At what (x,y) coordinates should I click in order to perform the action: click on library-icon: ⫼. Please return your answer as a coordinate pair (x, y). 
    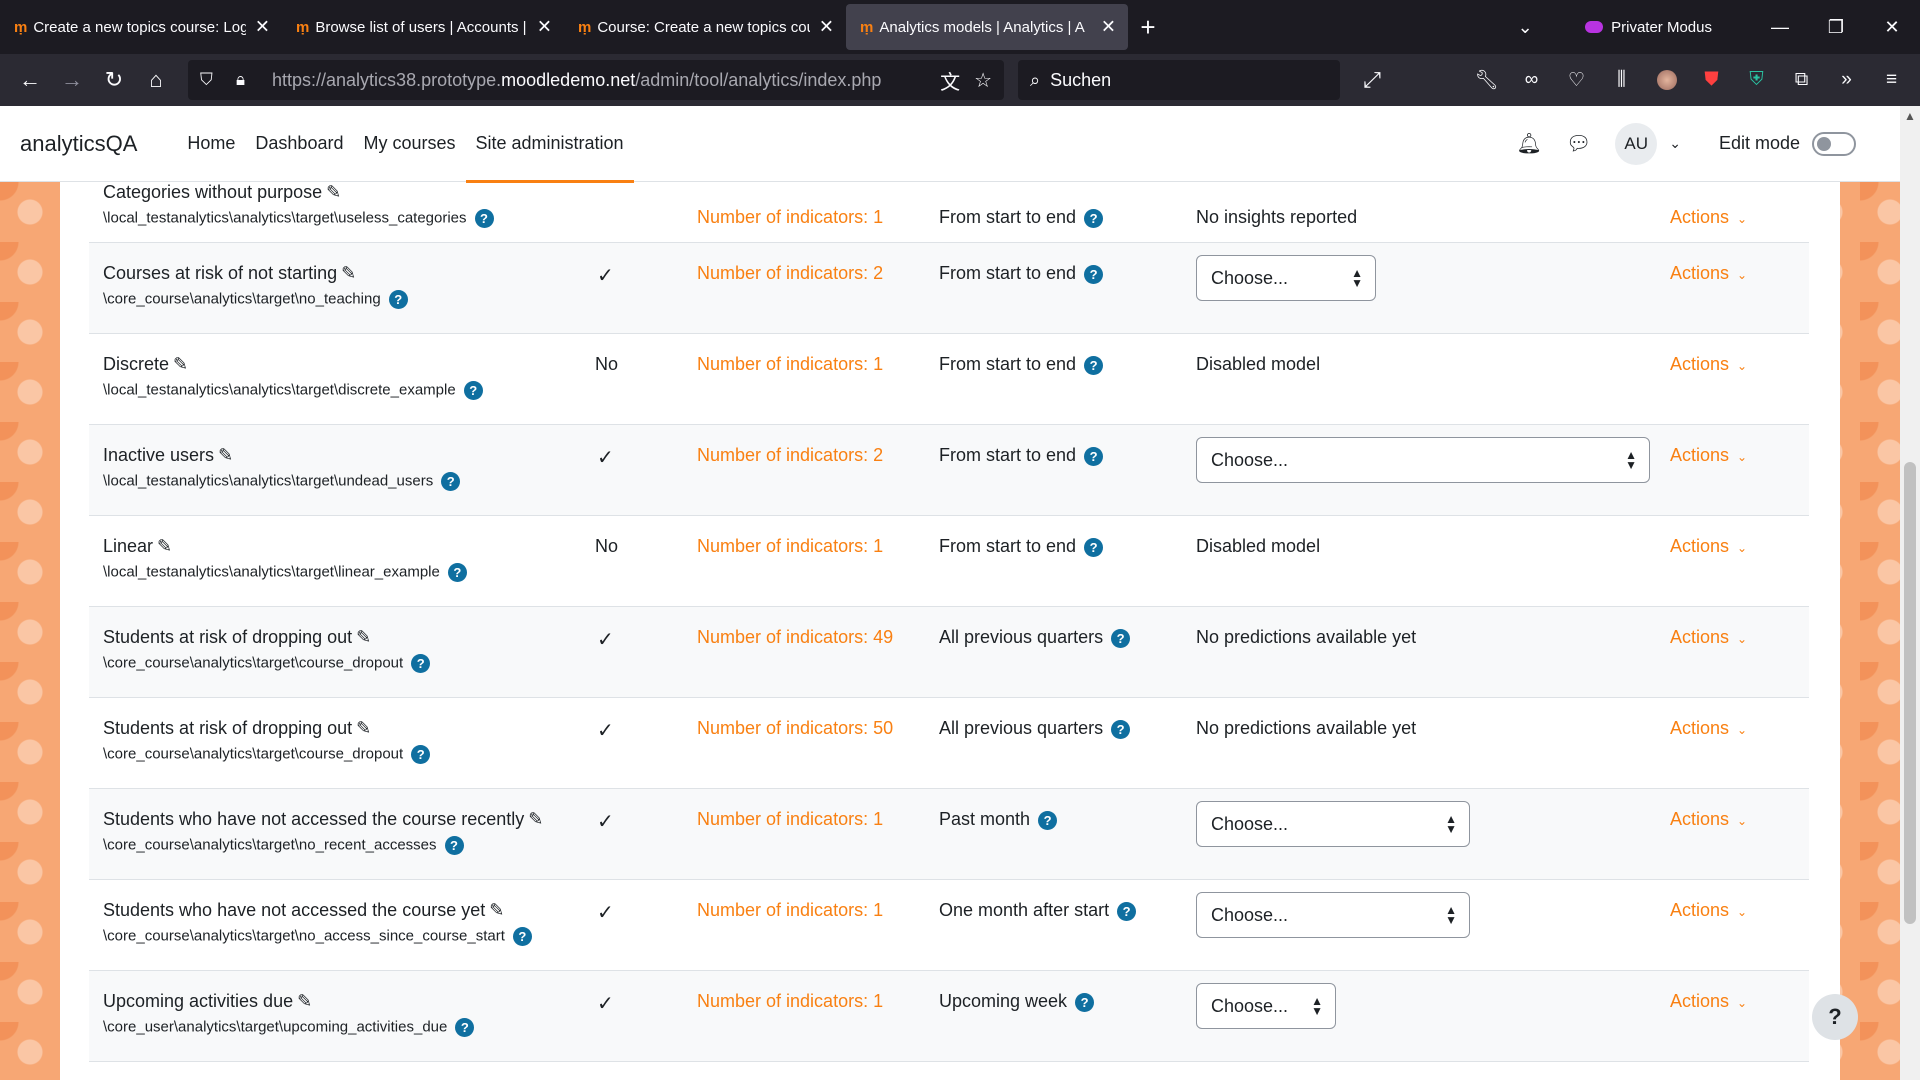
    Looking at the image, I should click on (1621, 80).